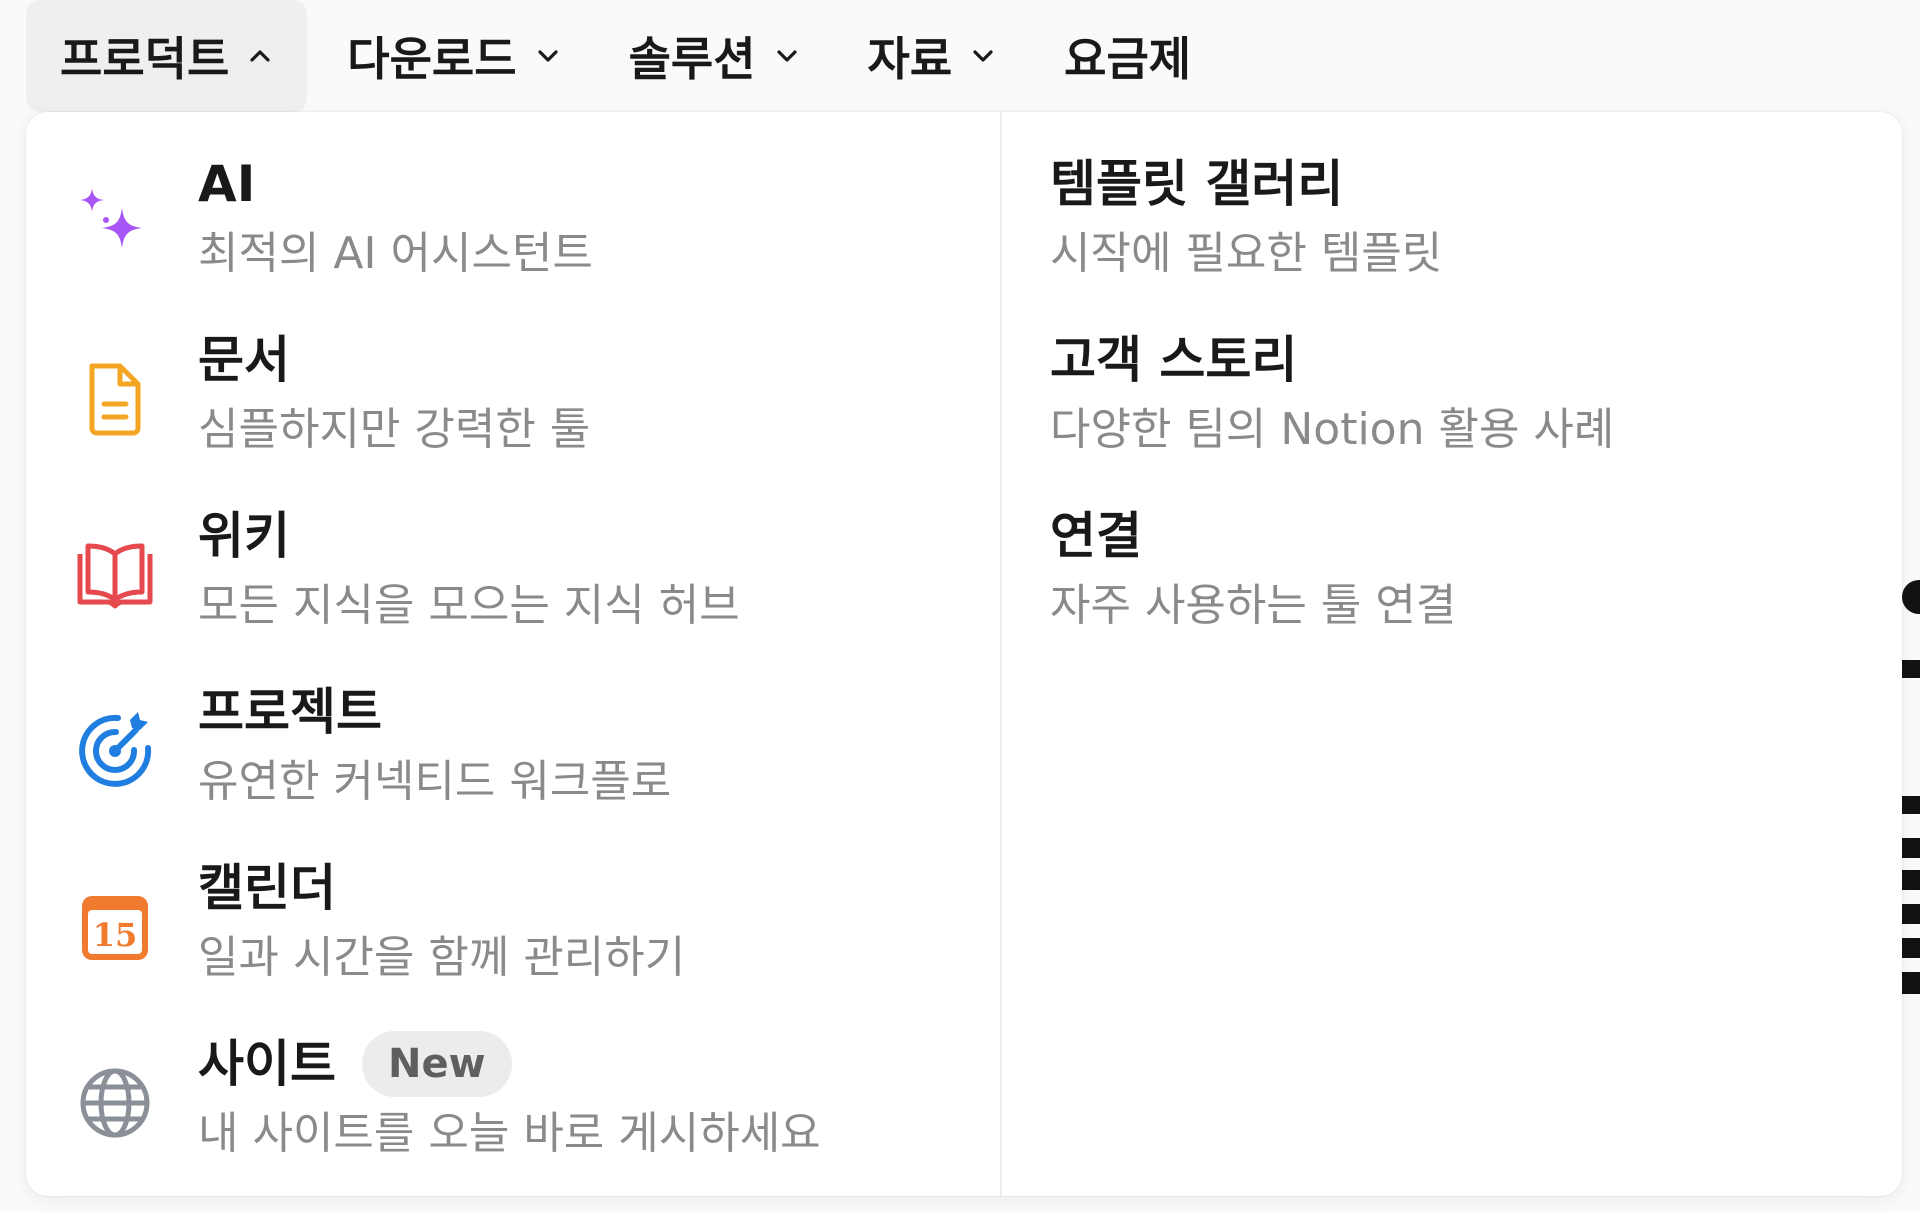 This screenshot has height=1212, width=1920. Describe the element at coordinates (1096, 536) in the screenshot. I see `menu-item-title: 연결` at that location.